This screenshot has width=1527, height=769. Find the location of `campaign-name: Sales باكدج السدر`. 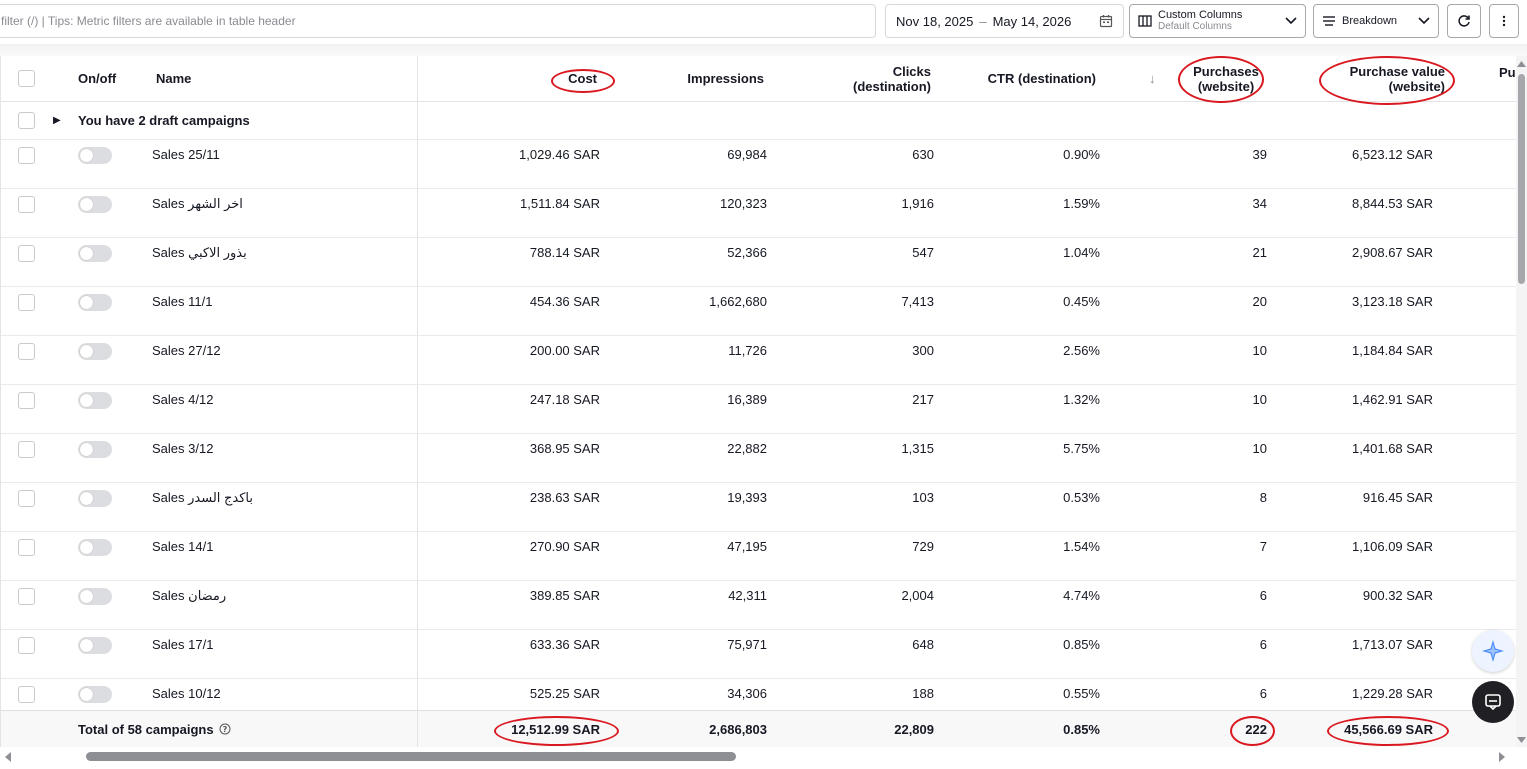

campaign-name: Sales باكدج السدر is located at coordinates (202, 507).